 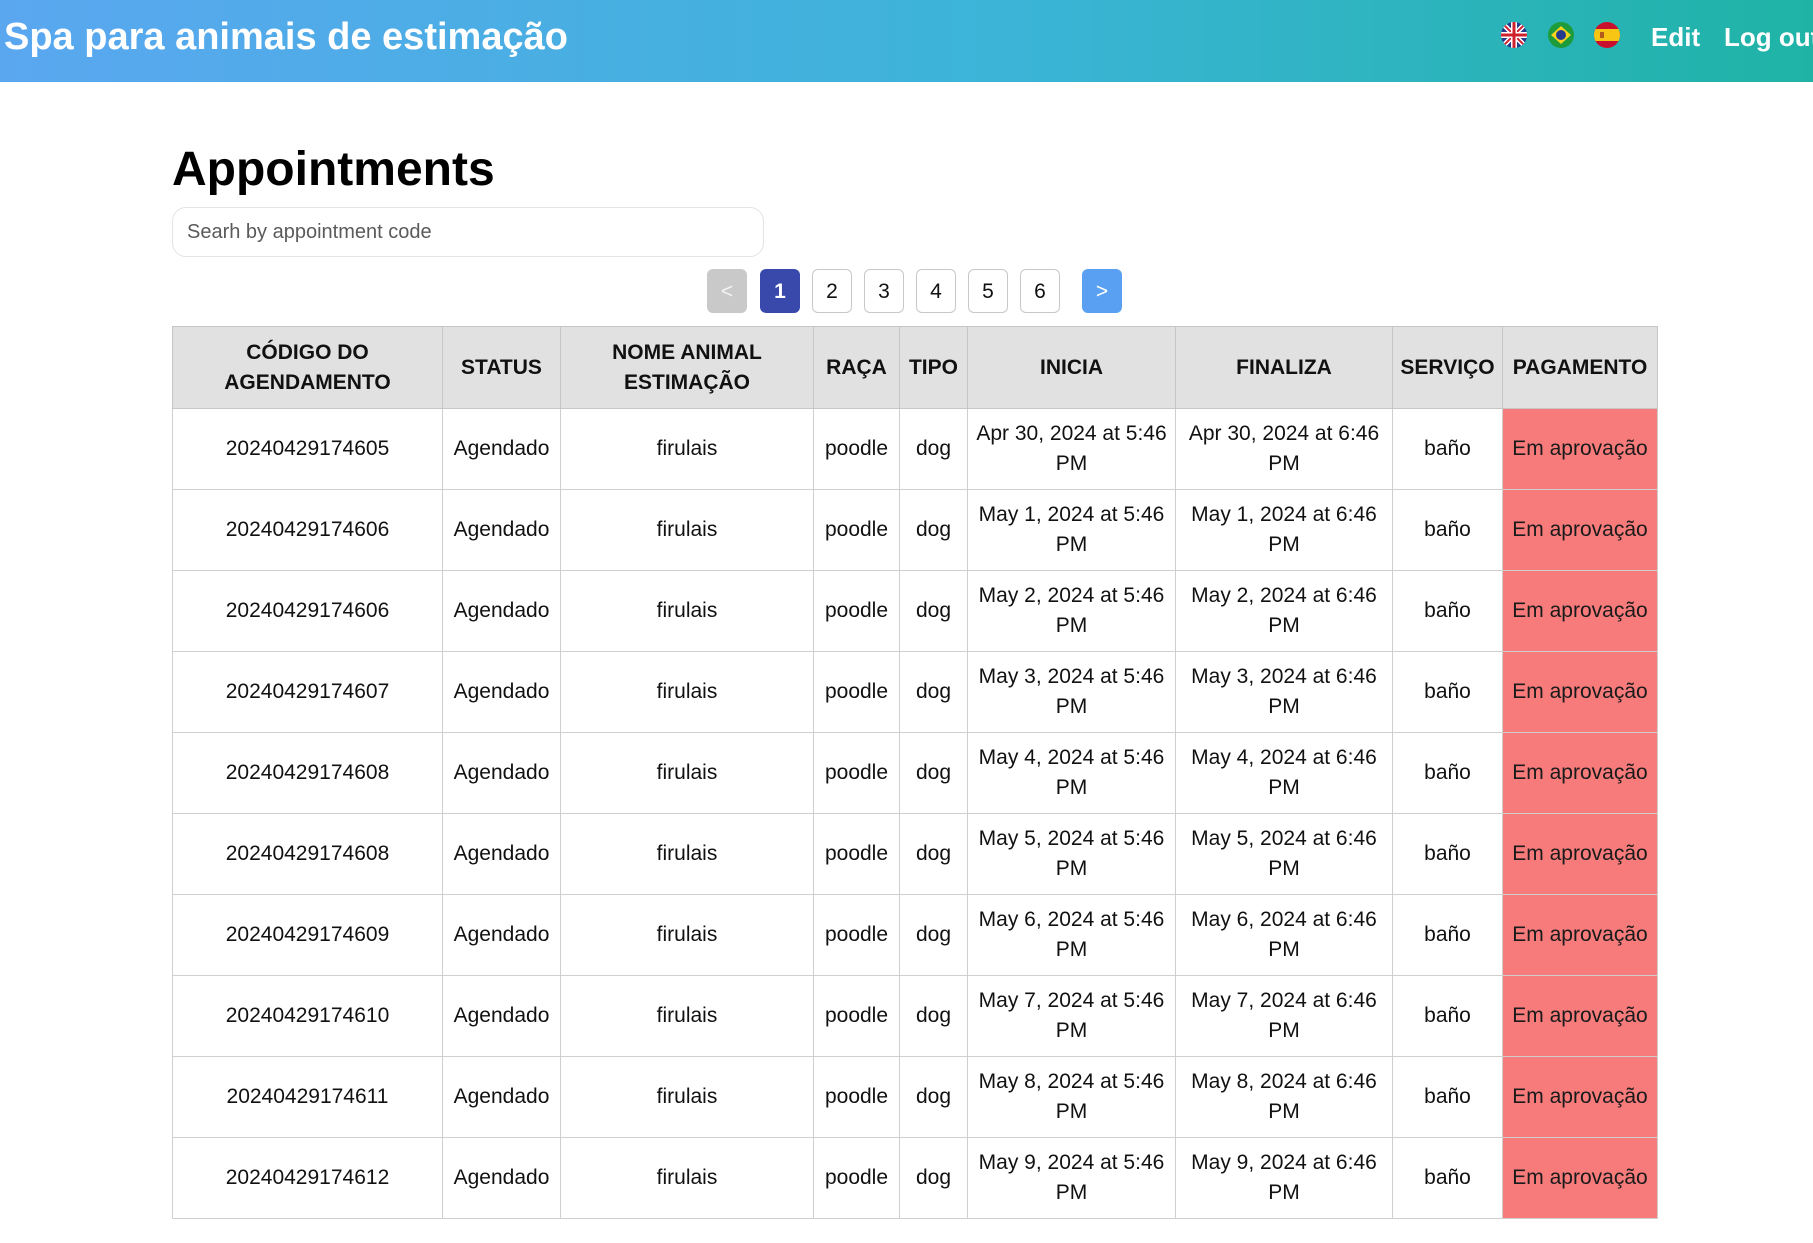 What do you see at coordinates (501, 367) in the screenshot?
I see `header-status: STATUS` at bounding box center [501, 367].